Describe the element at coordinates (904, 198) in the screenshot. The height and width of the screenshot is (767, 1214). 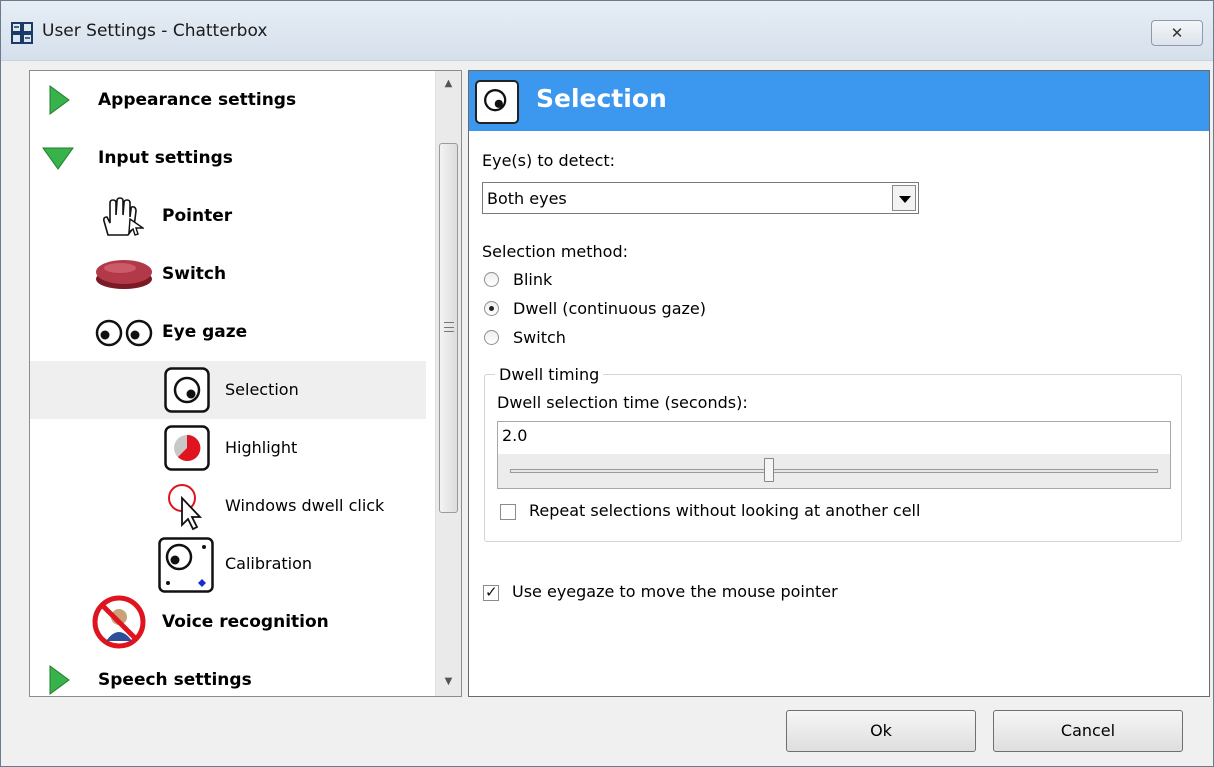
I see `dropdown-arrow-icon` at that location.